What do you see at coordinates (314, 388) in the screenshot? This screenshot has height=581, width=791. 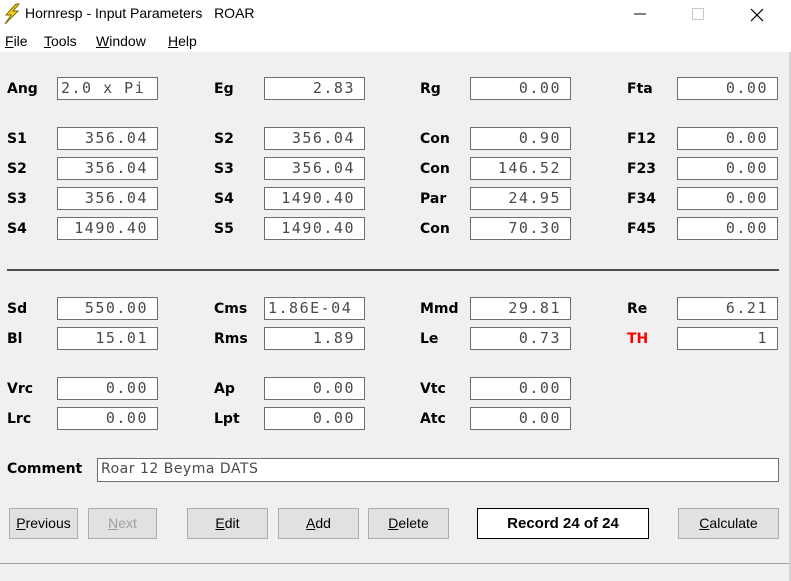 I see `field-ap: 0.00` at bounding box center [314, 388].